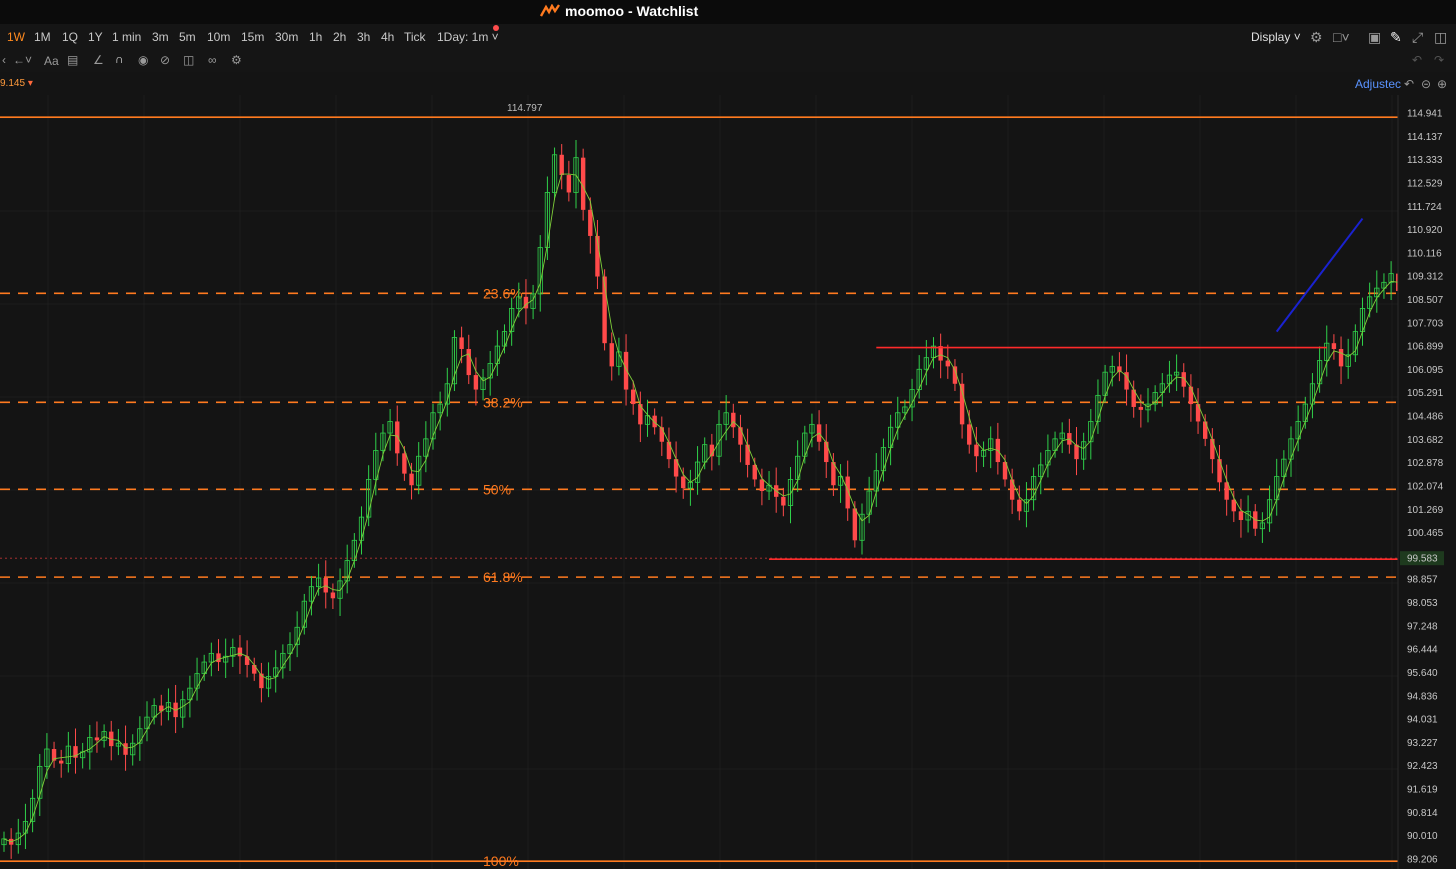  I want to click on arrow-left-icon: ←˅, so click(22, 60).